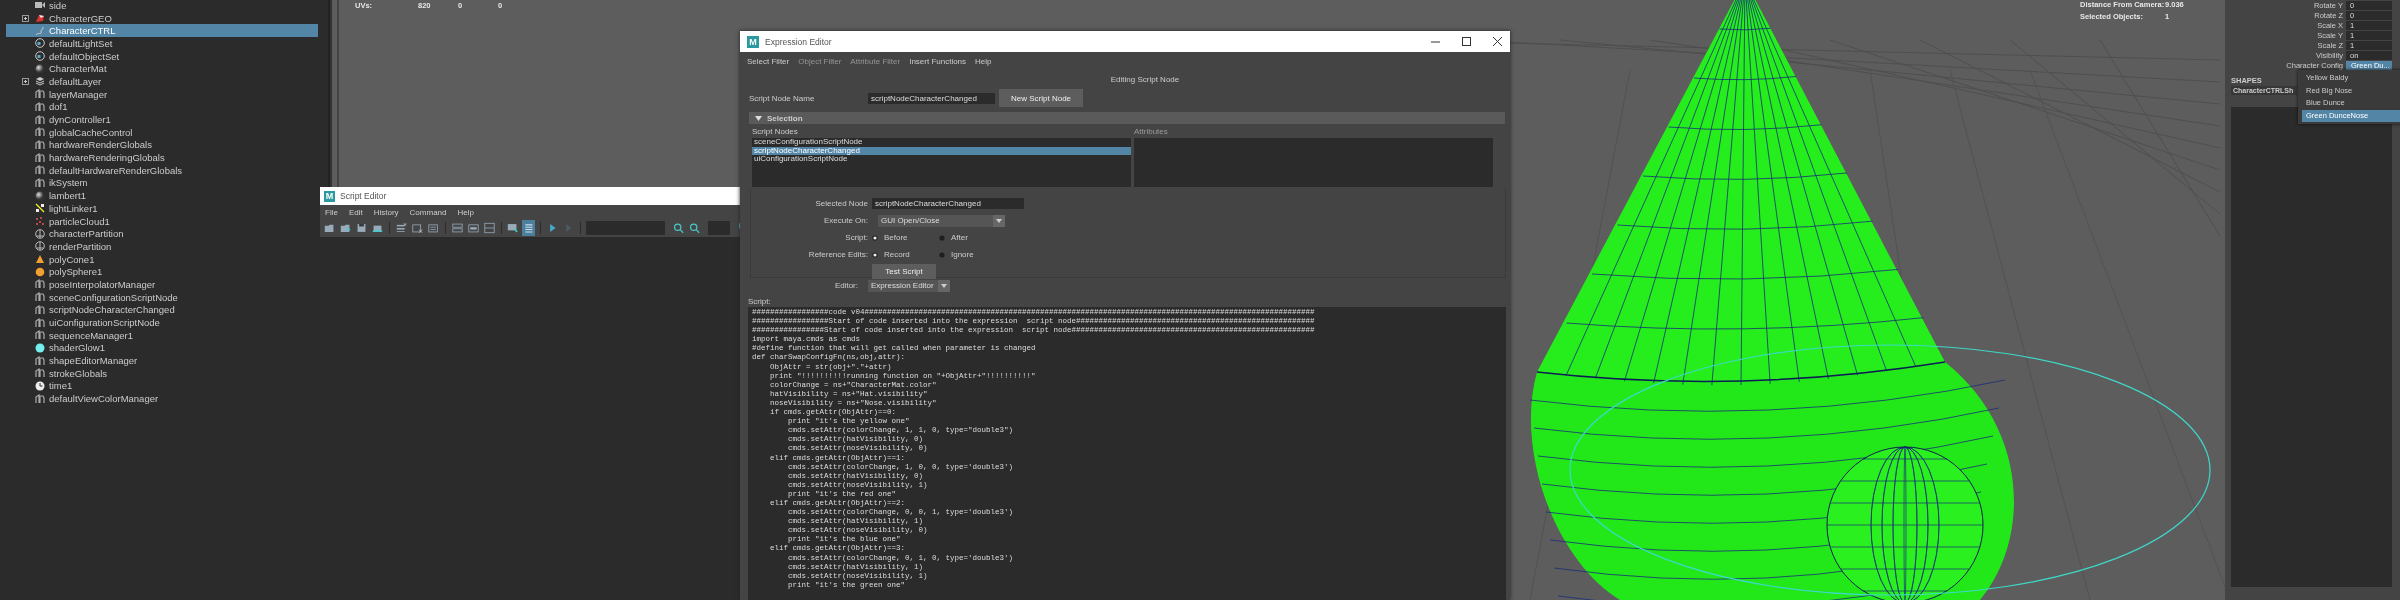  I want to click on radio-option: Before, so click(905, 237).